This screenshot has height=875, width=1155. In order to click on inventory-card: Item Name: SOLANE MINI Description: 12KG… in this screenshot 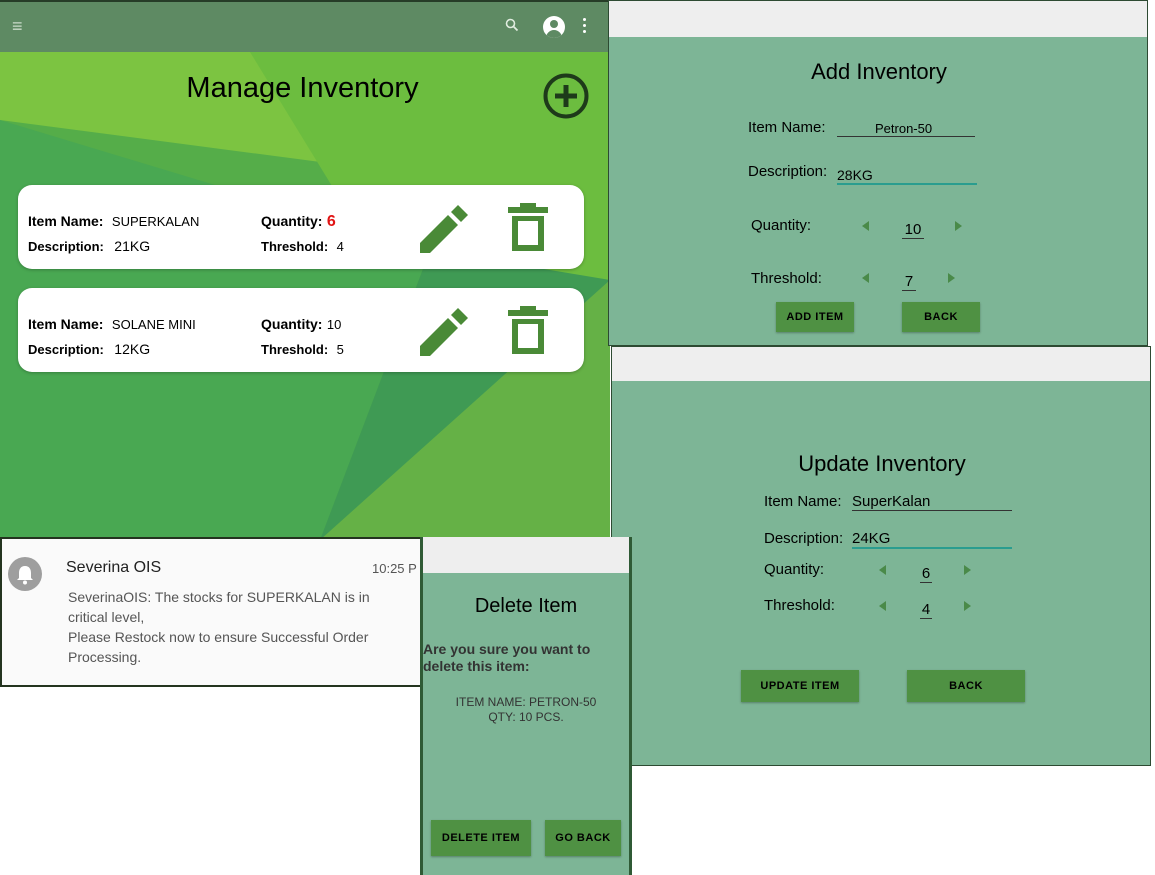, I will do `click(301, 330)`.